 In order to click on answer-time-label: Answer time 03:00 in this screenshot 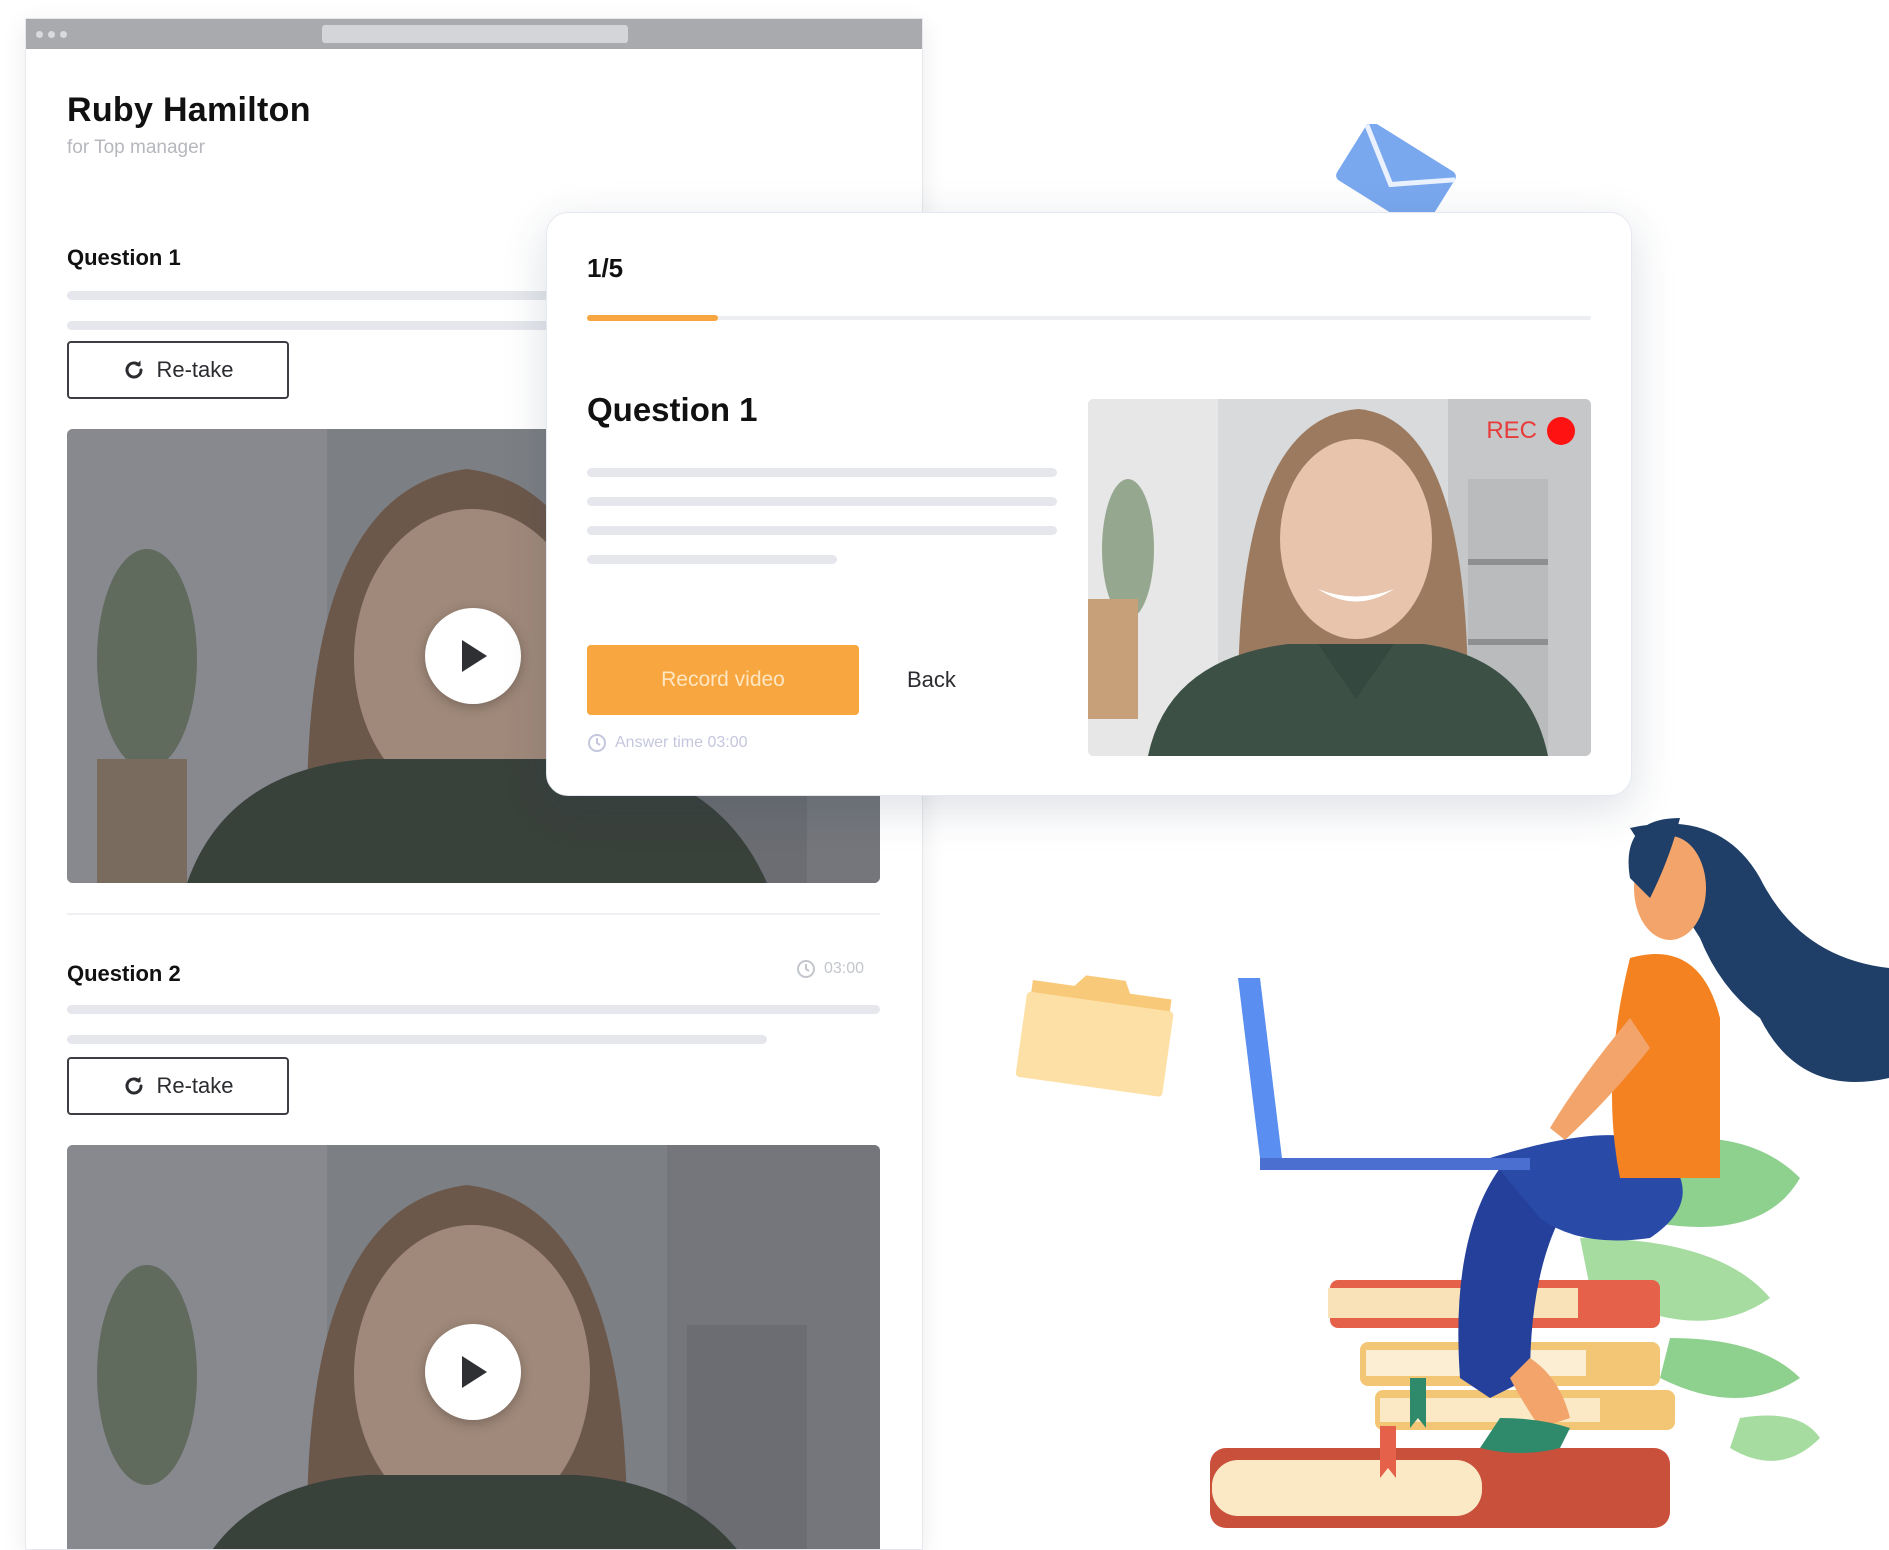, I will do `click(681, 742)`.